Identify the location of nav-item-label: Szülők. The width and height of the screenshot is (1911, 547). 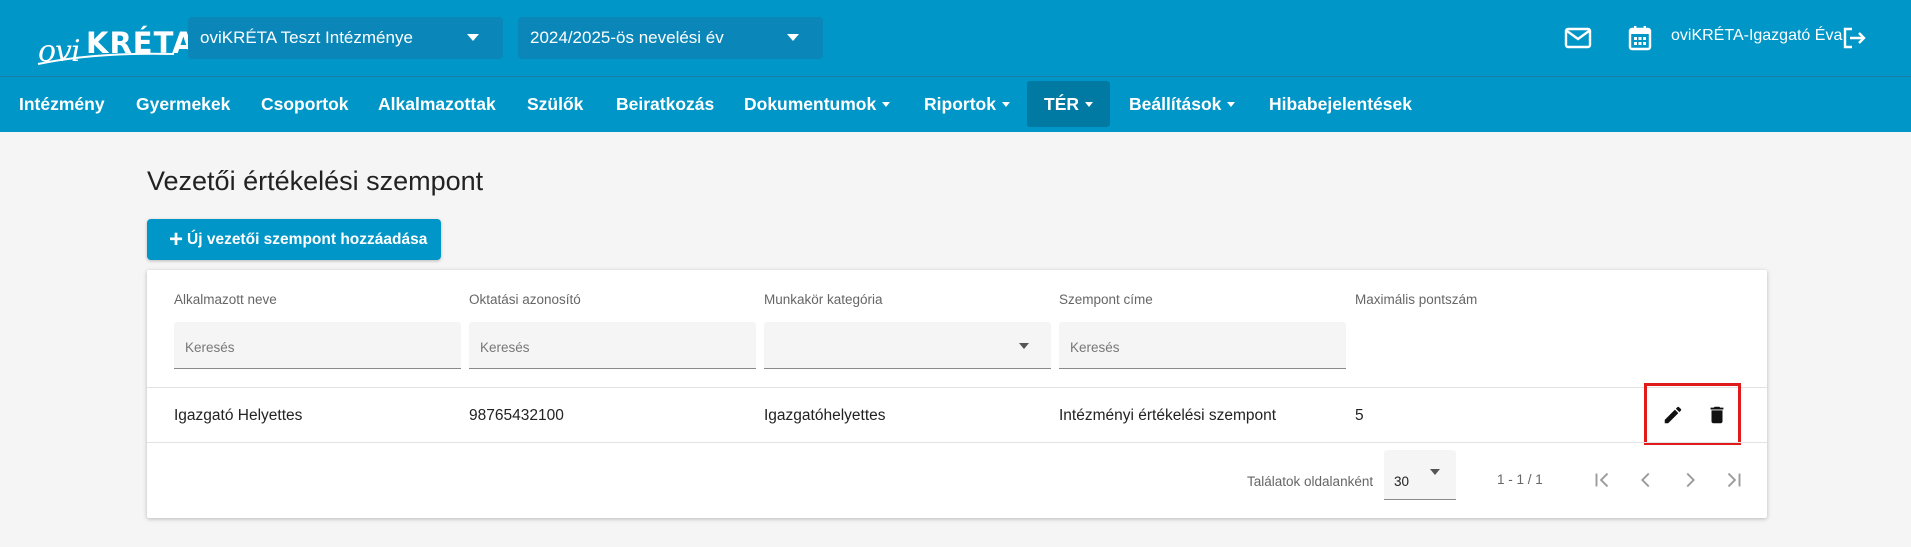
(555, 104).